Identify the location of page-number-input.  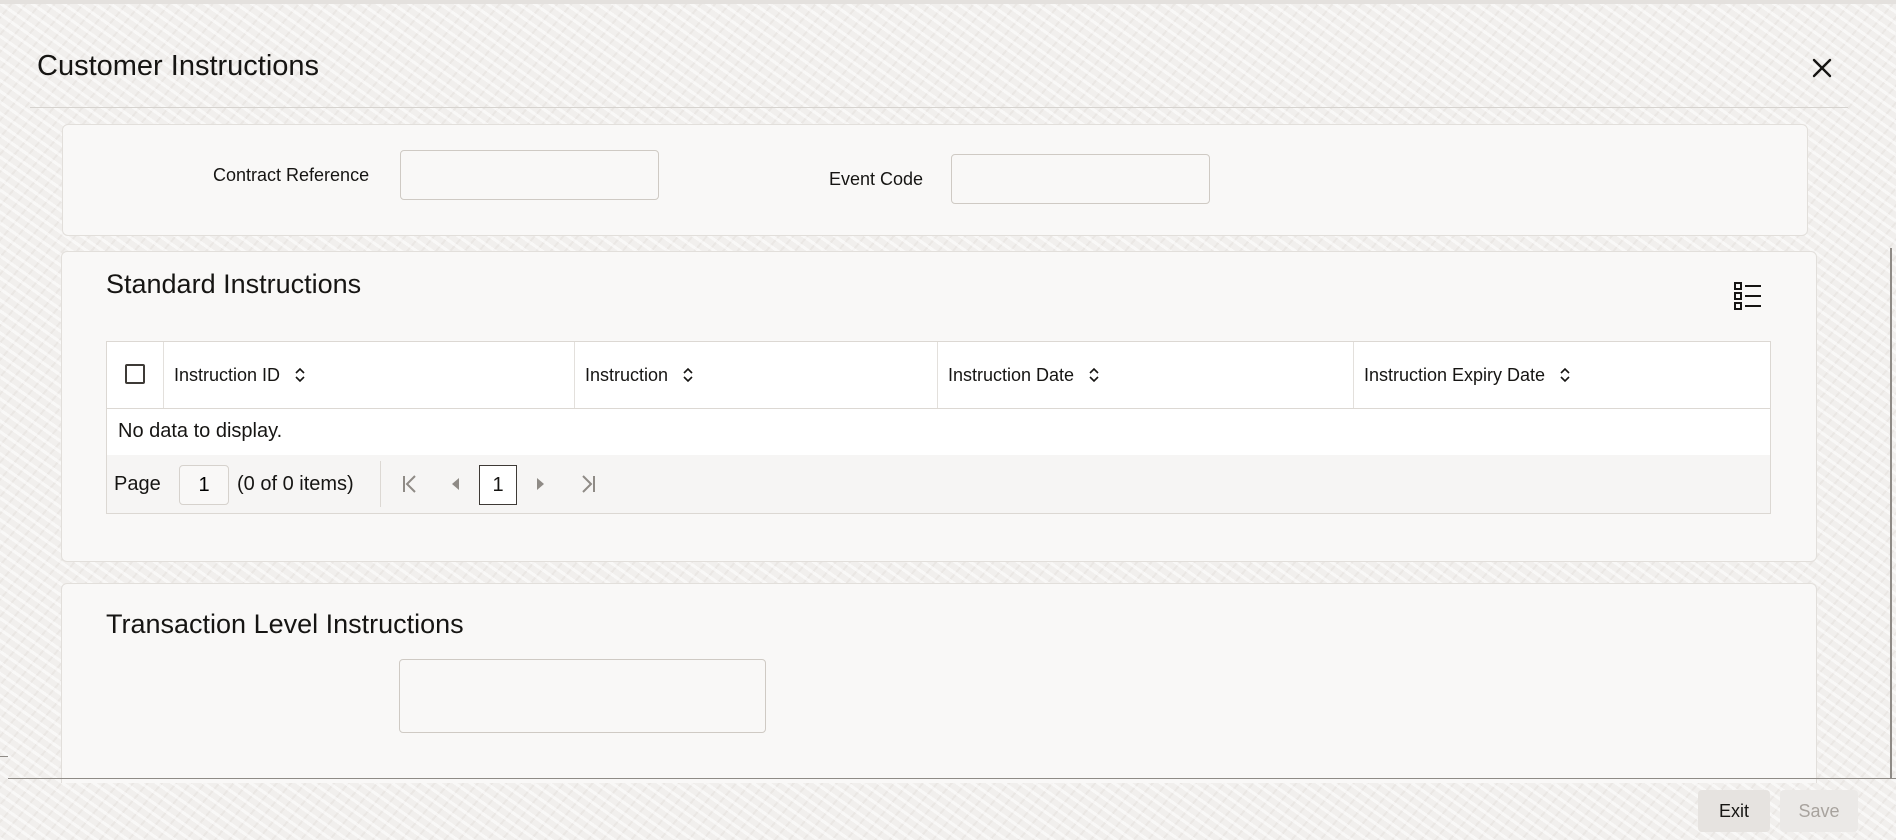
(204, 485).